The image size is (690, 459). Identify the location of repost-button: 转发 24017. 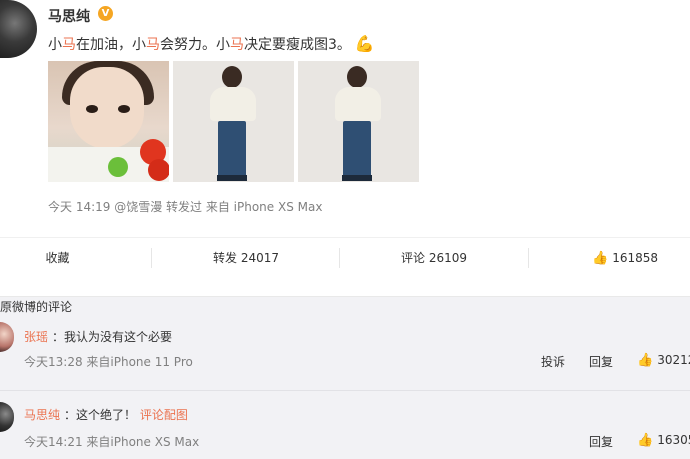
(246, 258).